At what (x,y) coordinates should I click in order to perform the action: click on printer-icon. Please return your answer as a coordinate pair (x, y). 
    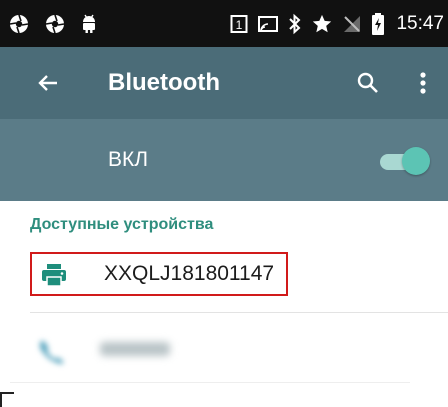
    Looking at the image, I should click on (54, 275).